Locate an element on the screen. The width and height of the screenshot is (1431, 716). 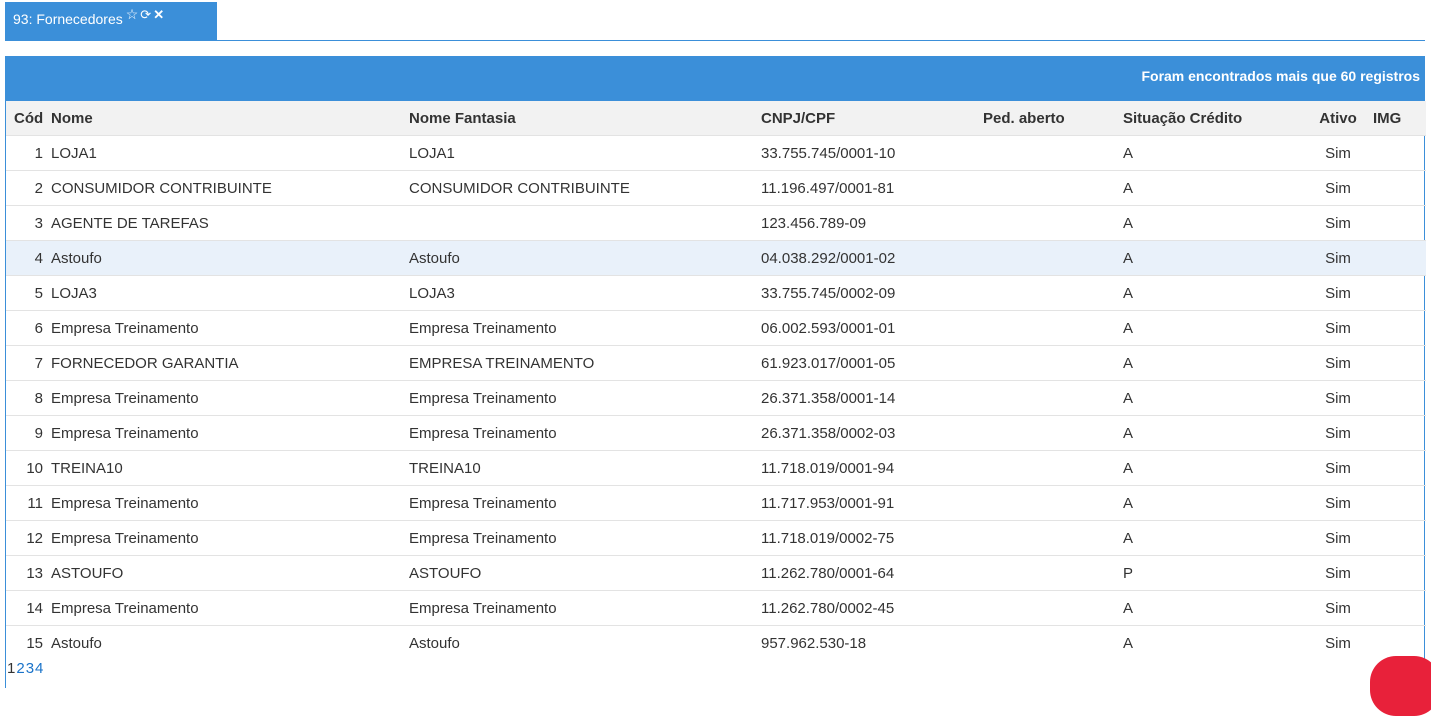
cell-nome-fantasia: LOJA1 is located at coordinates (585, 153).